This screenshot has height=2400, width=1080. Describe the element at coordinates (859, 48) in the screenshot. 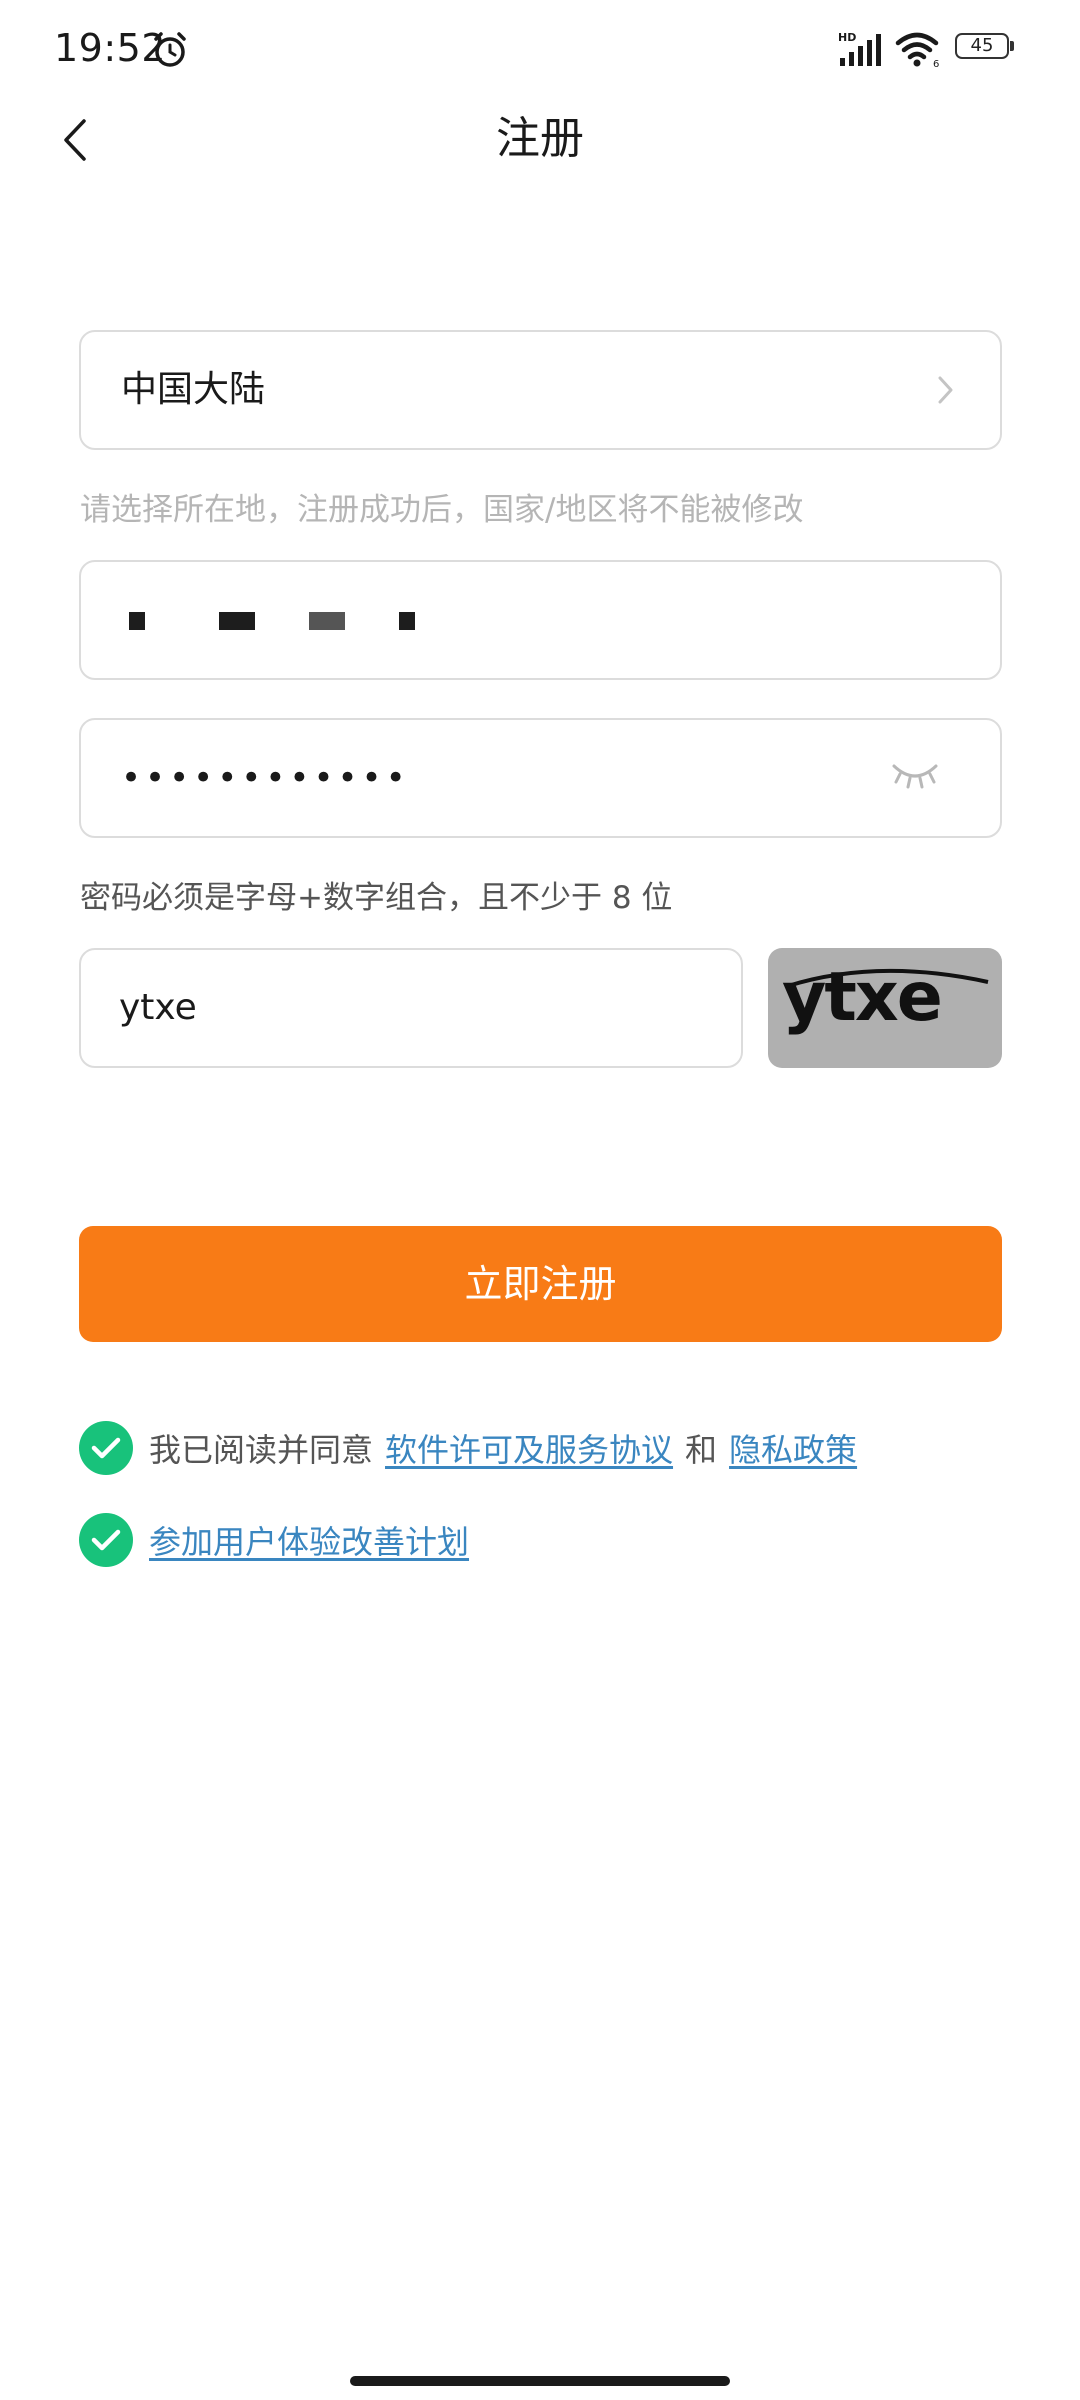

I see `cellular-signal-icon: HD` at that location.